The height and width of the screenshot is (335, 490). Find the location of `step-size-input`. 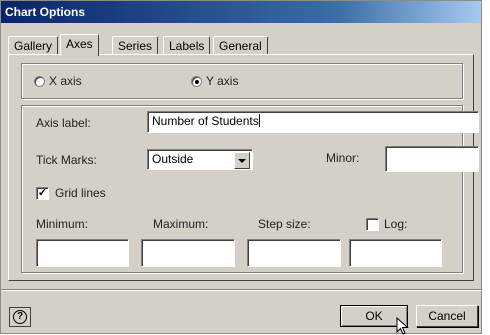

step-size-input is located at coordinates (294, 253).